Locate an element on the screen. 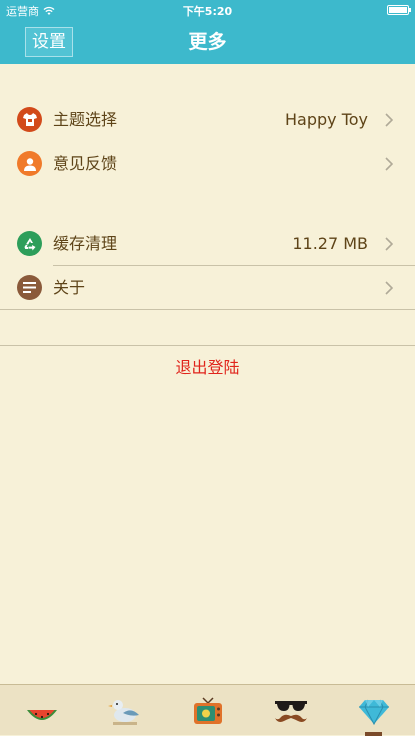 Image resolution: width=415 pixels, height=736 pixels. page-title: 更多 is located at coordinates (207, 42).